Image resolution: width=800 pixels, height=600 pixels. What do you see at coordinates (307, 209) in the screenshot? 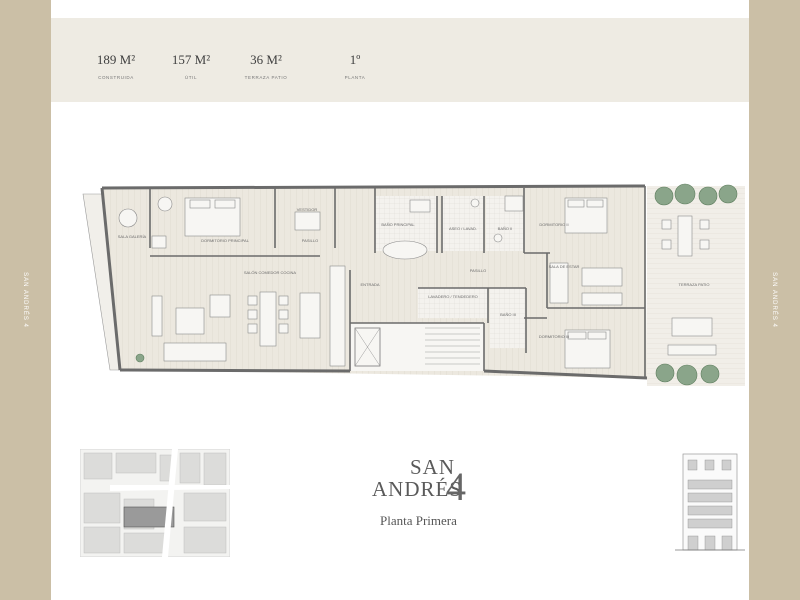
I see `room-label-vestidor: VESTIDOR` at bounding box center [307, 209].